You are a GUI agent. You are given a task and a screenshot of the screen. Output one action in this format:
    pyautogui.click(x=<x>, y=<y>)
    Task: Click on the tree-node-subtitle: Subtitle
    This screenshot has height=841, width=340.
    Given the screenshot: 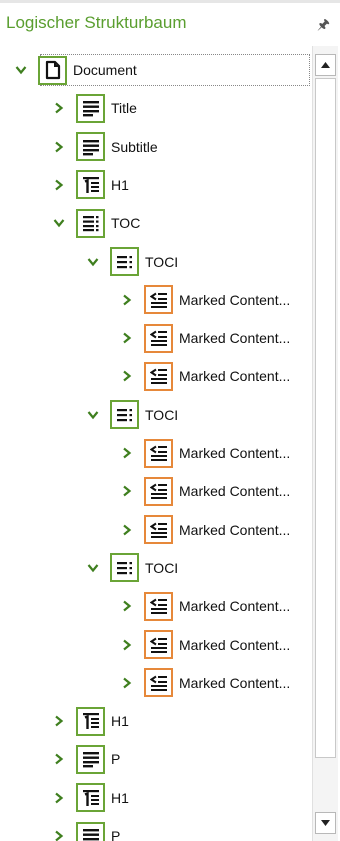 What is the action you would take?
    pyautogui.click(x=103, y=147)
    